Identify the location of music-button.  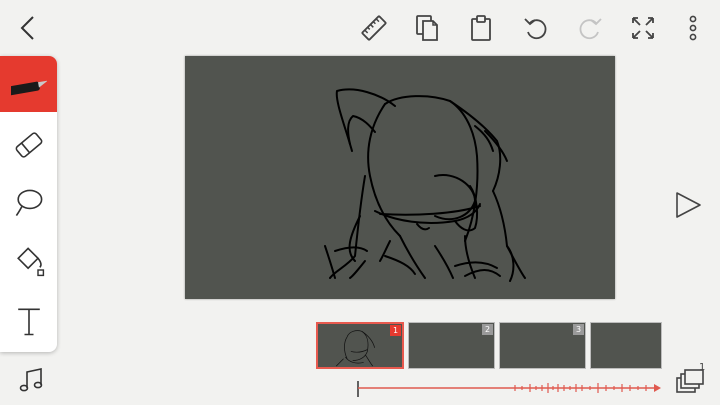
(31, 381).